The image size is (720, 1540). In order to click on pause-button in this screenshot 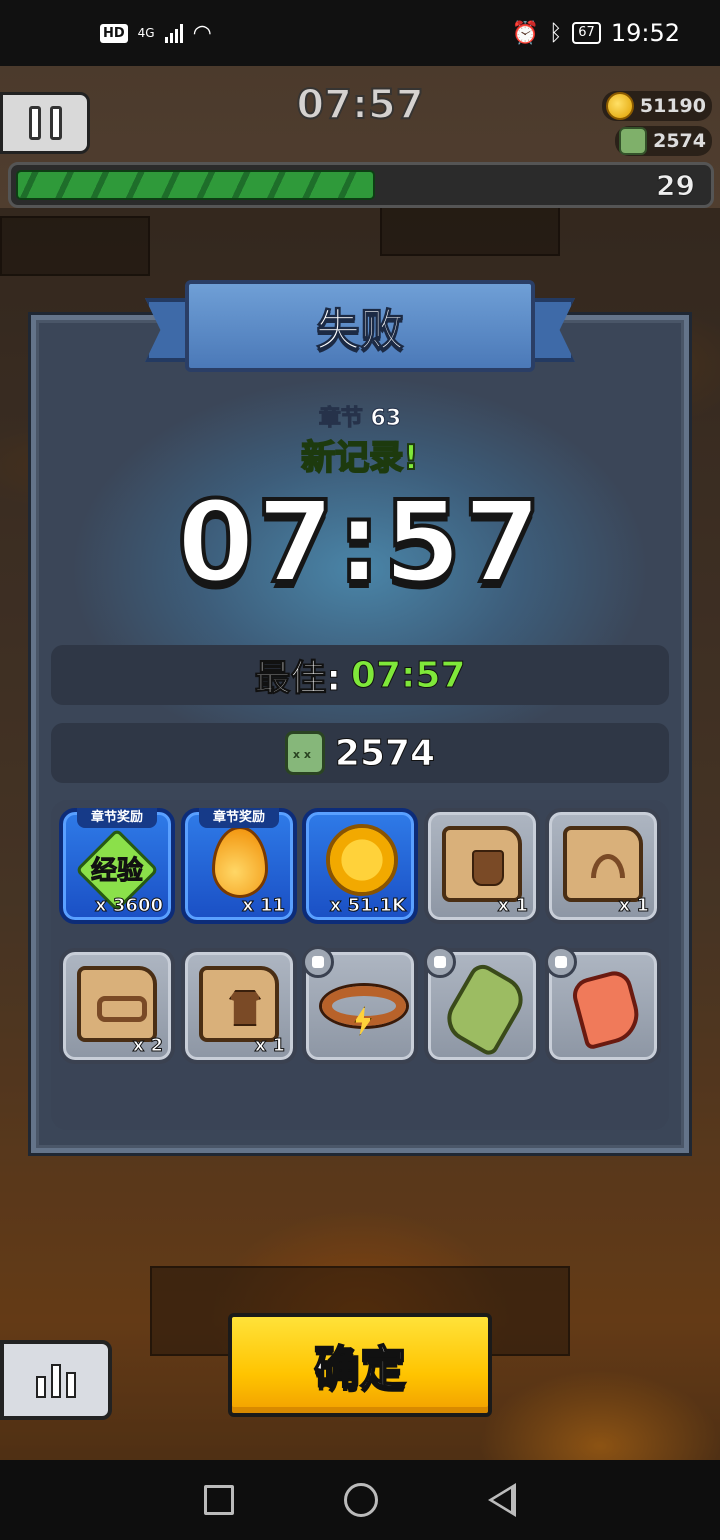, I will do `click(45, 123)`.